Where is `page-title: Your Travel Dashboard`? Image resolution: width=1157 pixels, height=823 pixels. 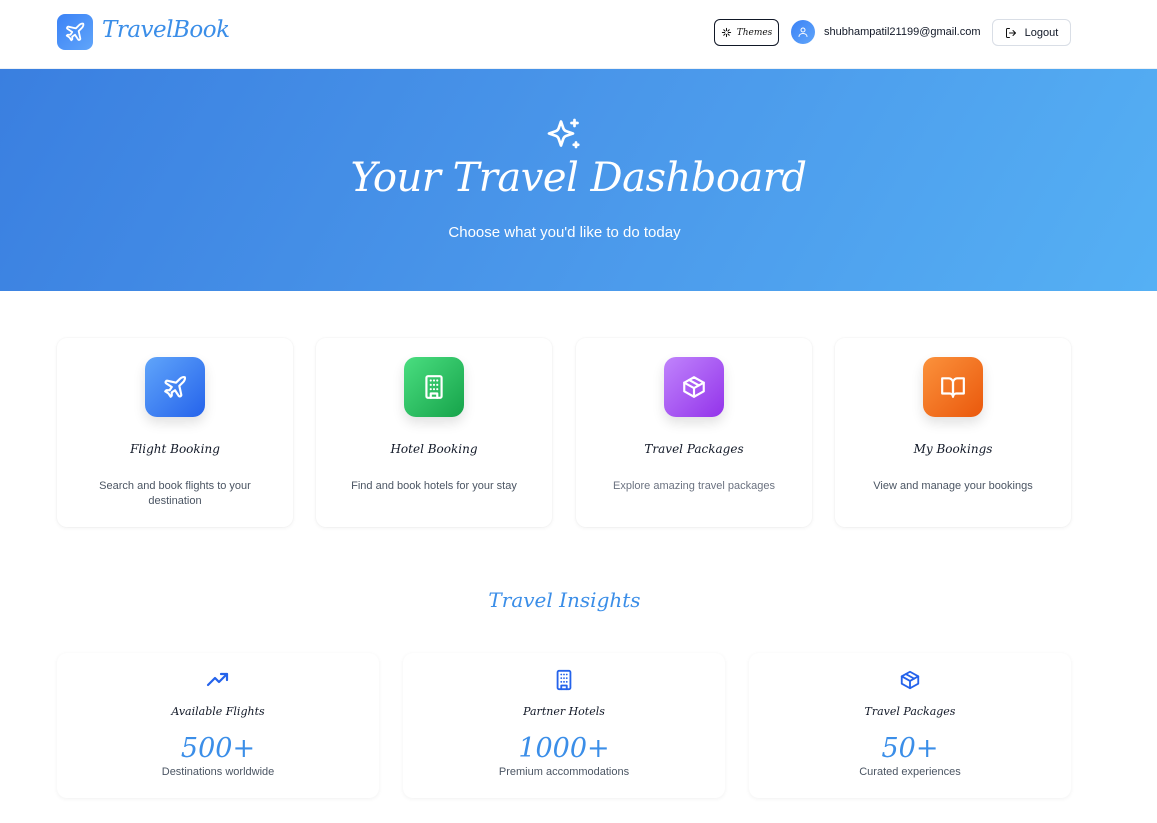 page-title: Your Travel Dashboard is located at coordinates (578, 178).